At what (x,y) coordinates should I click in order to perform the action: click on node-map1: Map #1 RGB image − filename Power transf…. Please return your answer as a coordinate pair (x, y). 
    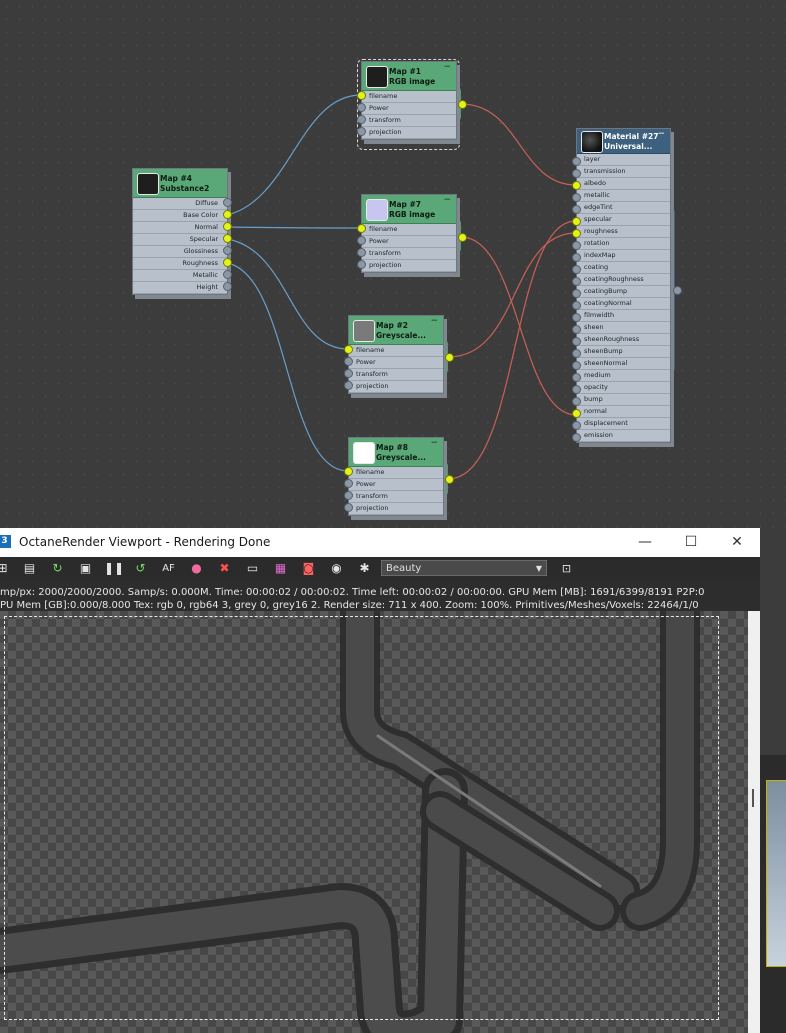
    Looking at the image, I should click on (409, 100).